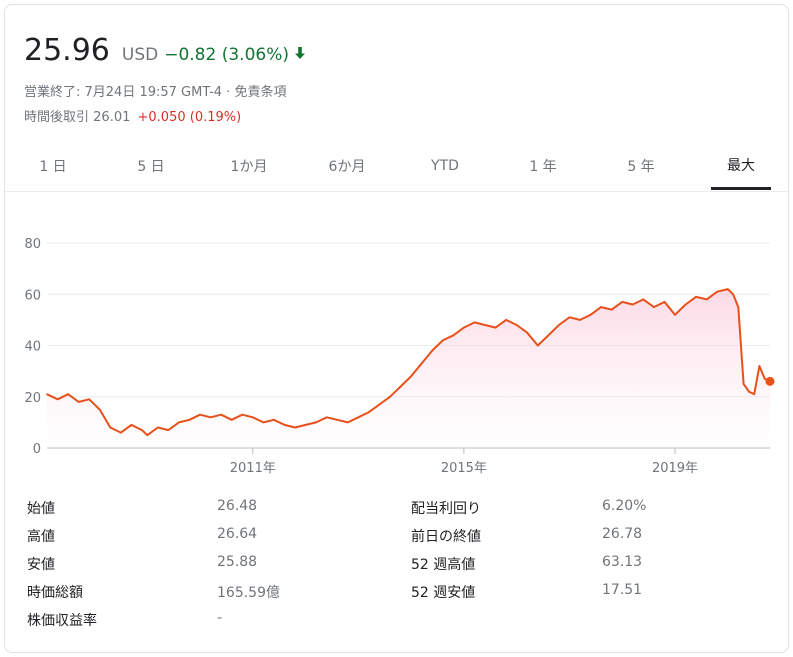 This screenshot has width=793, height=657. I want to click on after-hours-change: +0.050 (0.19%), so click(189, 117).